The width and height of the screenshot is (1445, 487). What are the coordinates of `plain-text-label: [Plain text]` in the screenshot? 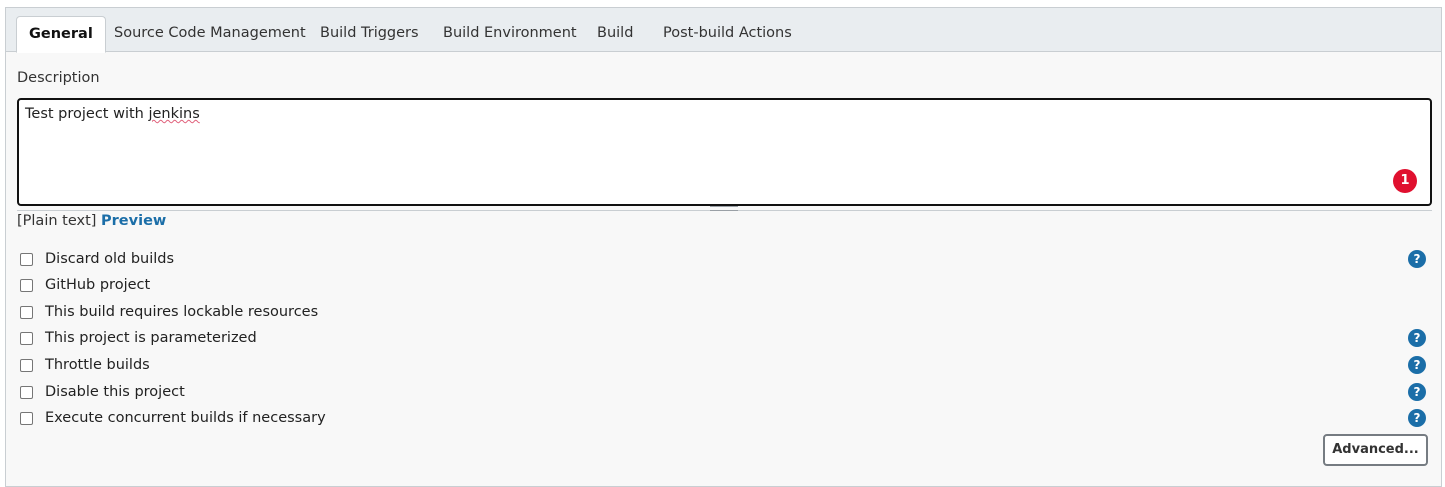 It's located at (57, 221).